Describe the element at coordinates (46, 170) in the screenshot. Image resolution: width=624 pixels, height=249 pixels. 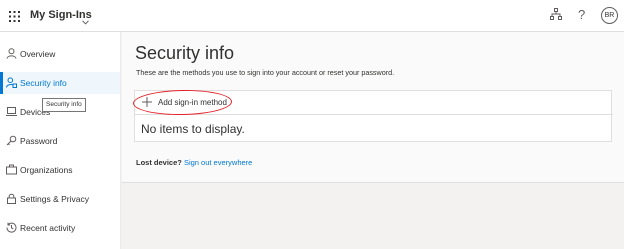
I see `sidebar-item-label: Organizations` at that location.